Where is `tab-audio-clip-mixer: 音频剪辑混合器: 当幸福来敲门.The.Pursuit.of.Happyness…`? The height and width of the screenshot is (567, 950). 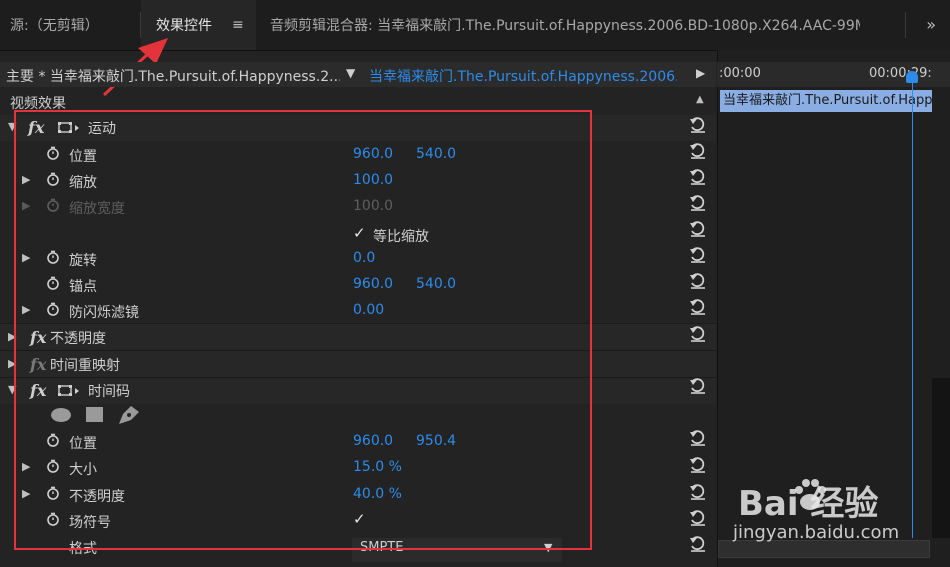 tab-audio-clip-mixer: 音频剪辑混合器: 当幸福来敲门.The.Pursuit.of.Happyness… is located at coordinates (565, 25).